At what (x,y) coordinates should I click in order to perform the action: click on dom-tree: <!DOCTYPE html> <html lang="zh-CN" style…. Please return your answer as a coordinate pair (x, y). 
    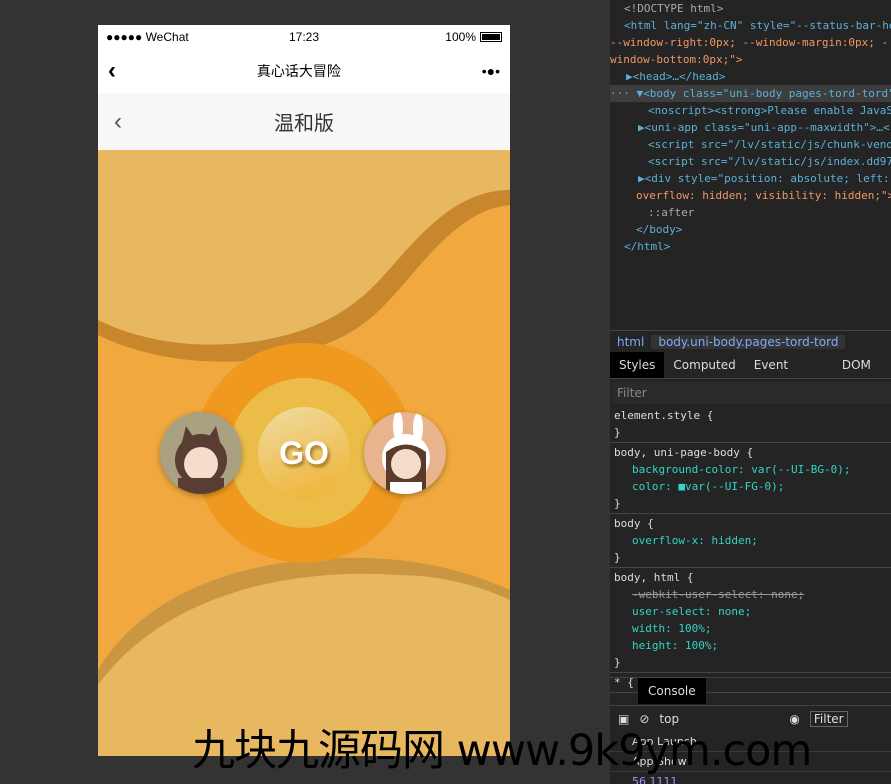
    Looking at the image, I should click on (750, 127).